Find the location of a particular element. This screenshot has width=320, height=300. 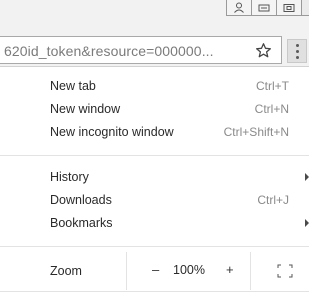

zoom-out-button: – is located at coordinates (155, 269).